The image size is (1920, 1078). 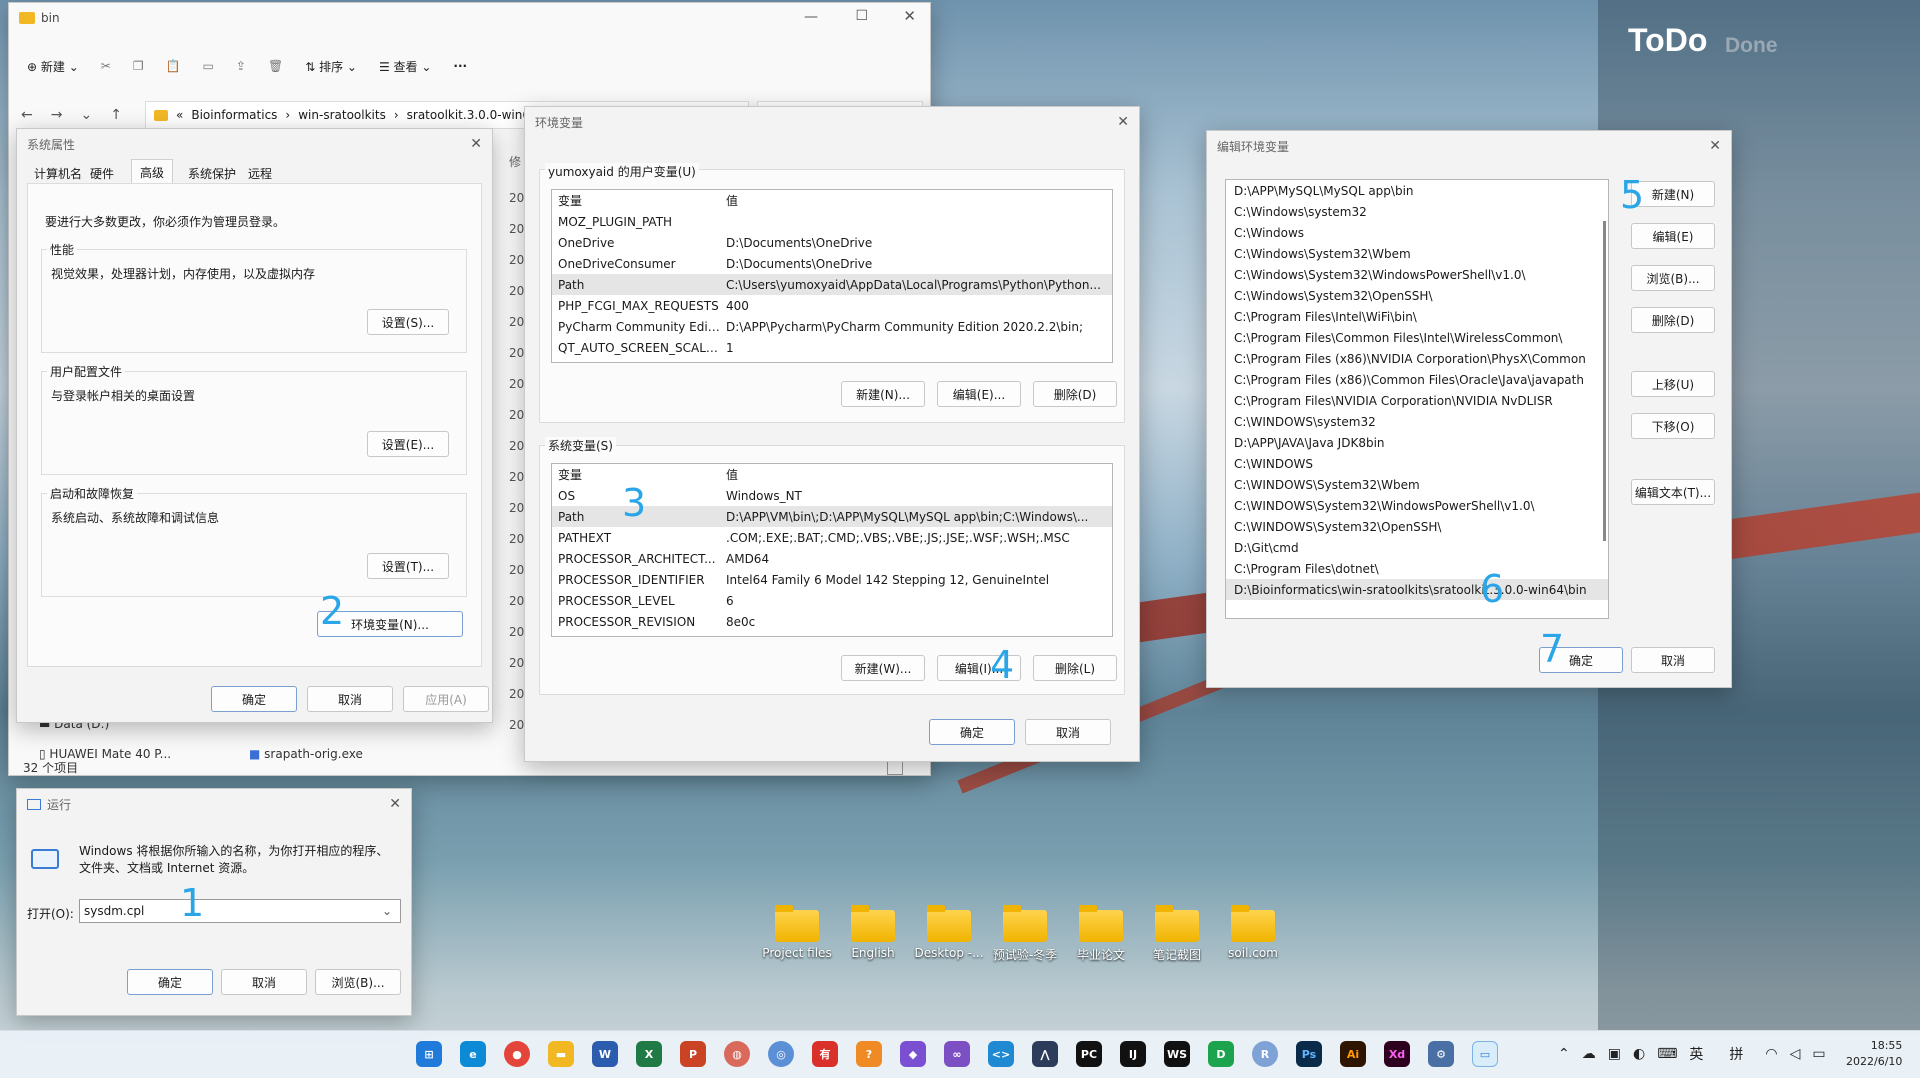 I want to click on excel-icon: X, so click(x=649, y=1054).